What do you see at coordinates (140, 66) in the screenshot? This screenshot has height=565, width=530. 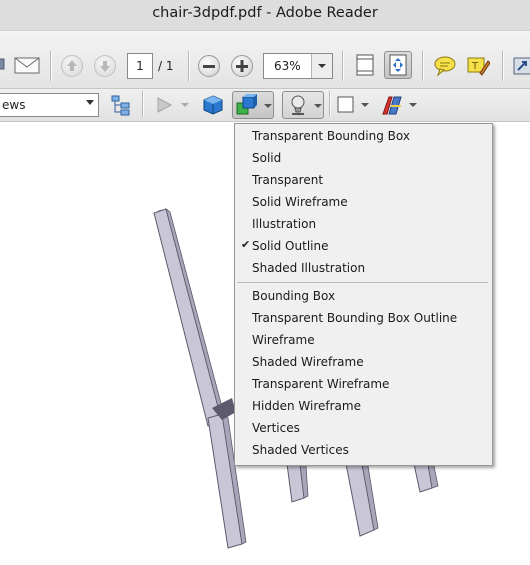 I see `page-number-input: 1` at bounding box center [140, 66].